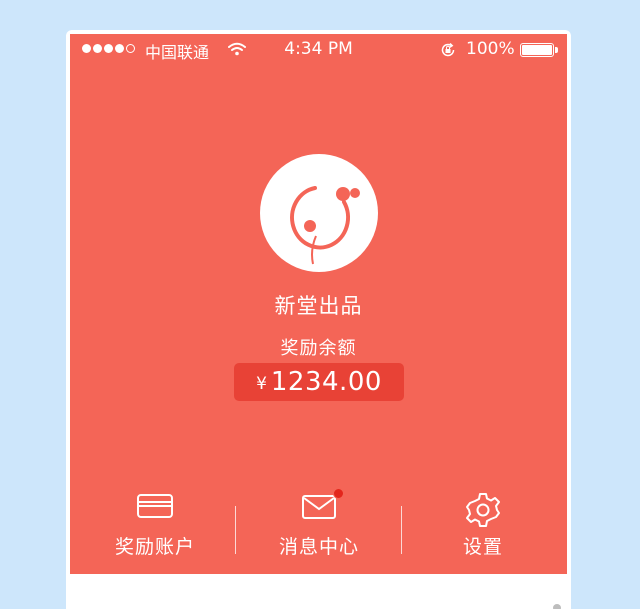  I want to click on menu-bar: 奖励账户 消息中心 设置, so click(318, 524).